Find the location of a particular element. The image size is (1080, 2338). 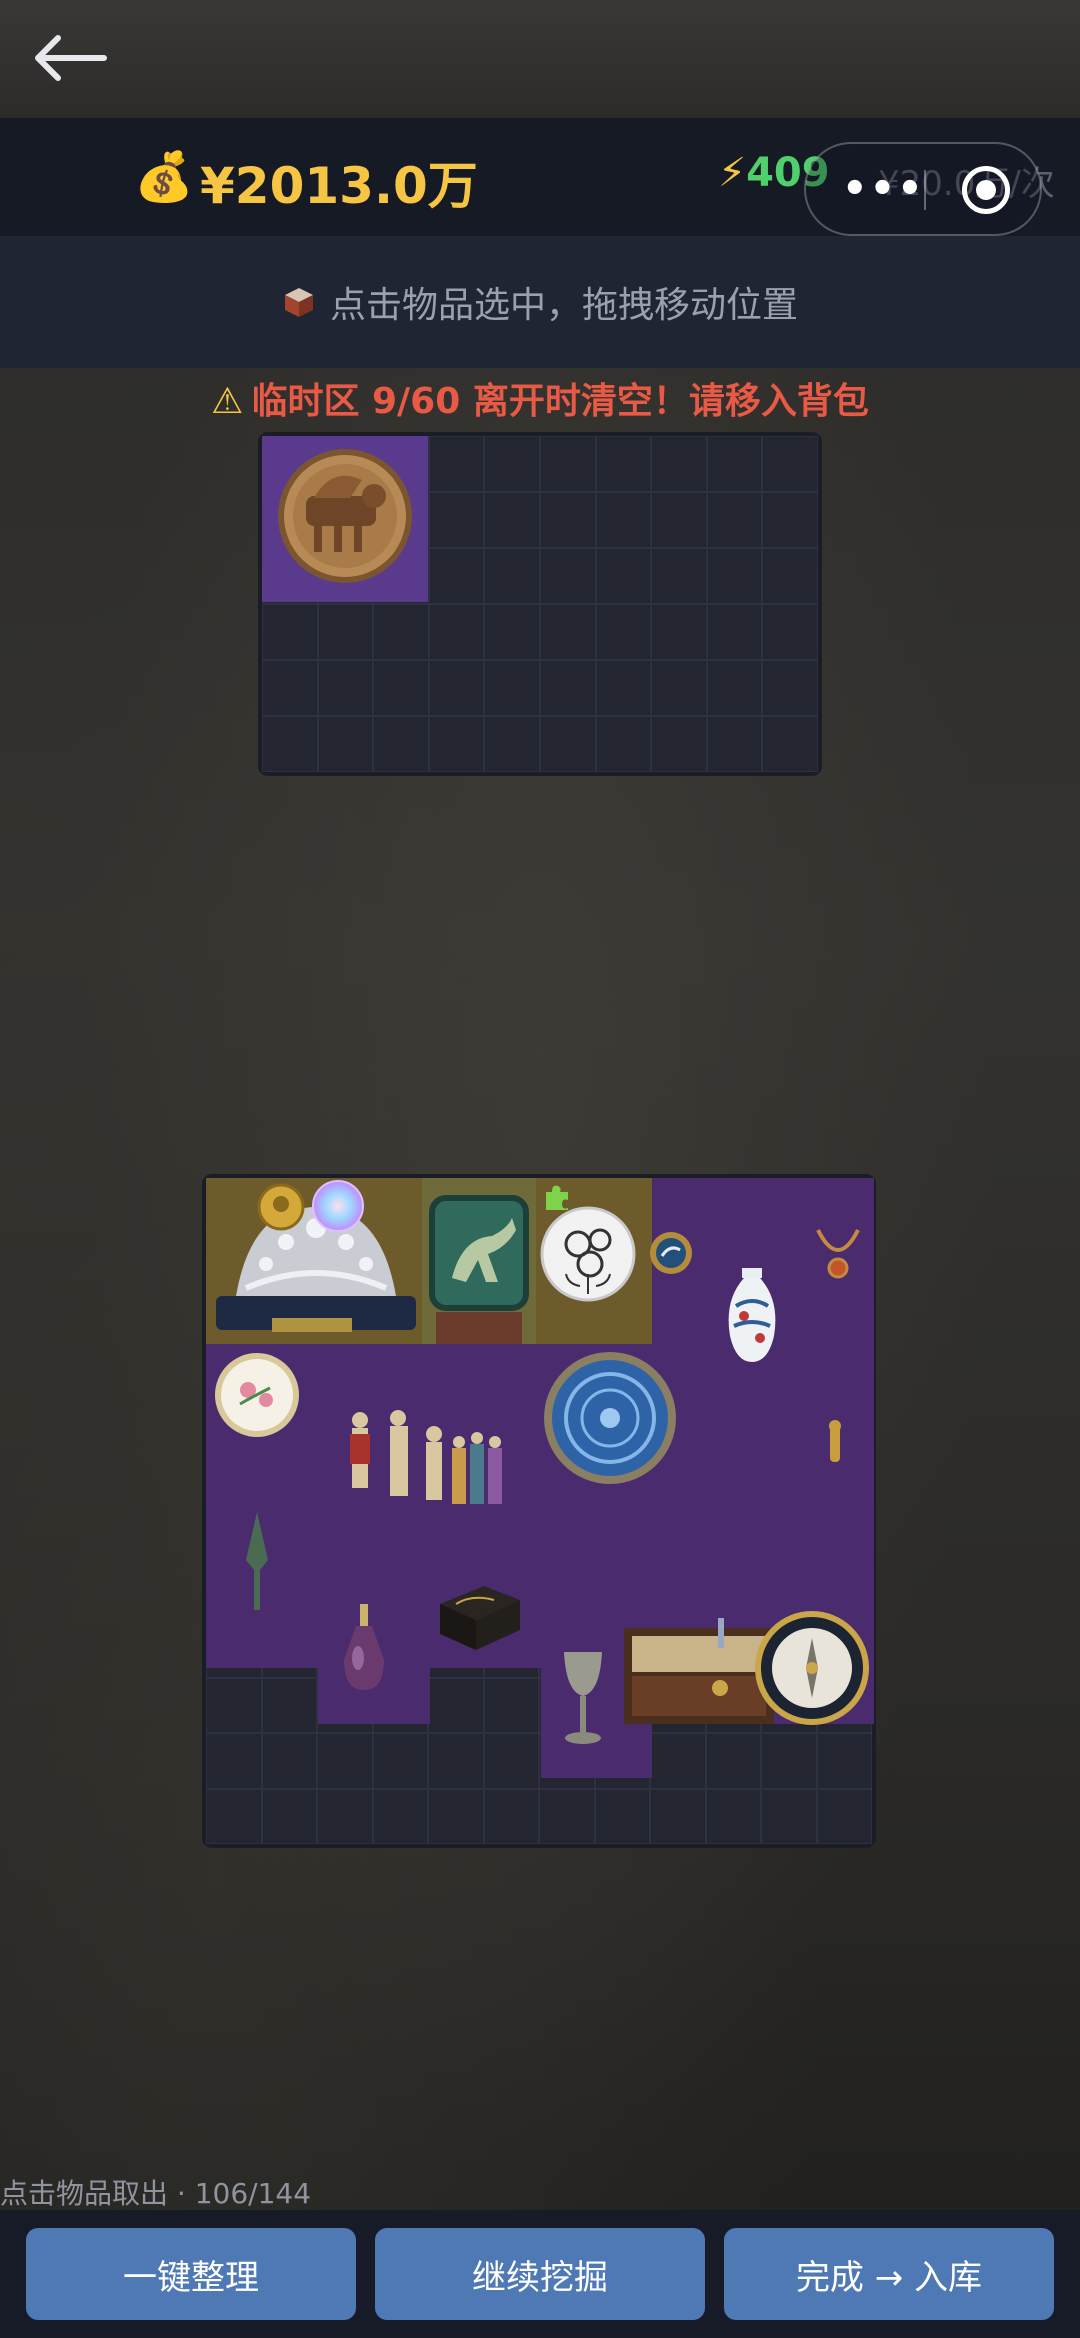

close-miniprogram-icon is located at coordinates (986, 190).